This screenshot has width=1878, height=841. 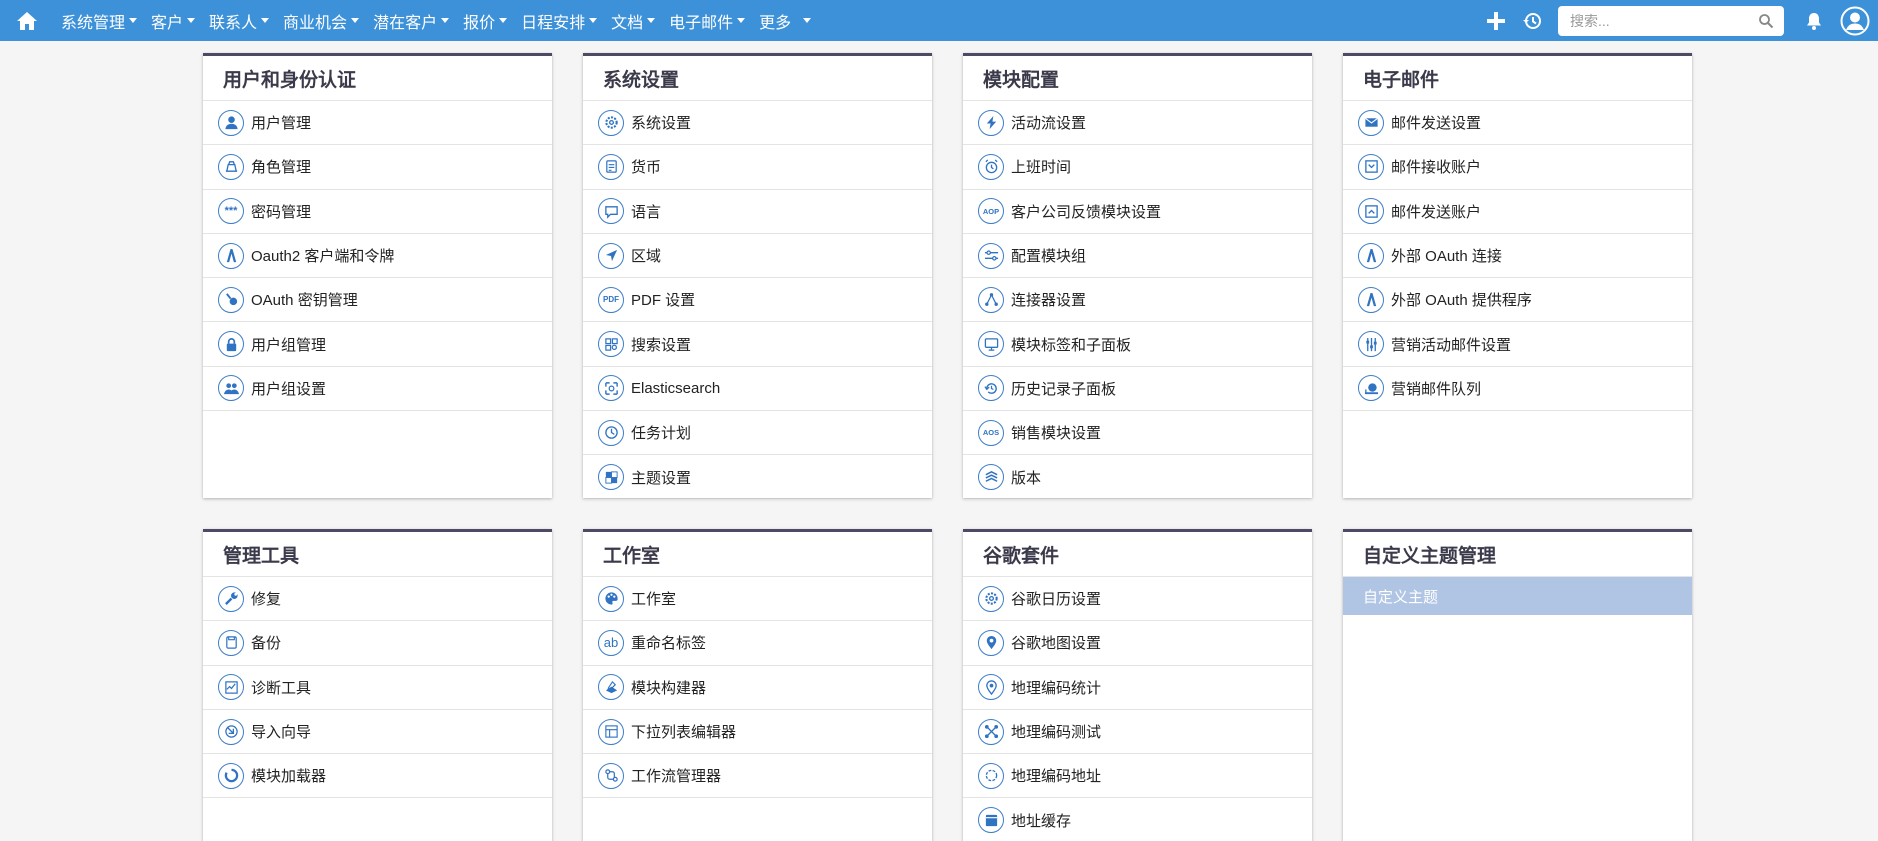 What do you see at coordinates (281, 733) in the screenshot?
I see `link-label: 导入向导` at bounding box center [281, 733].